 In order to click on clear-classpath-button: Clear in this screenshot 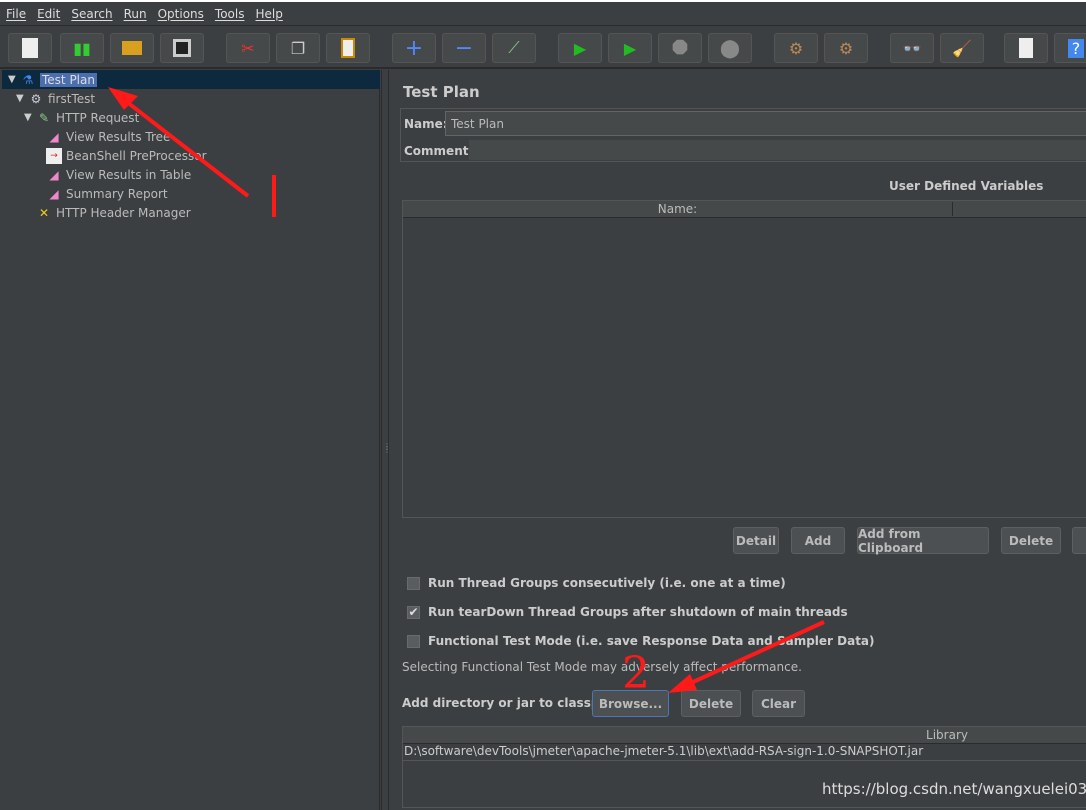, I will do `click(778, 703)`.